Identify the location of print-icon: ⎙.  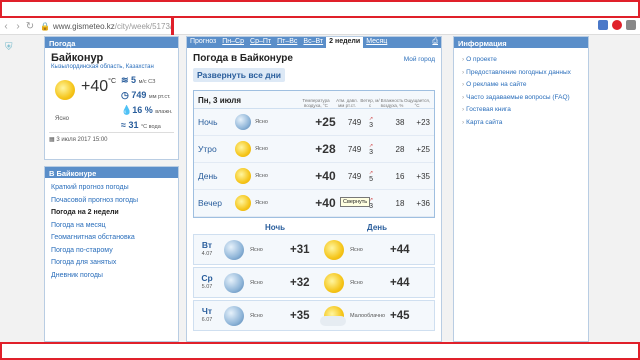
(435, 42).